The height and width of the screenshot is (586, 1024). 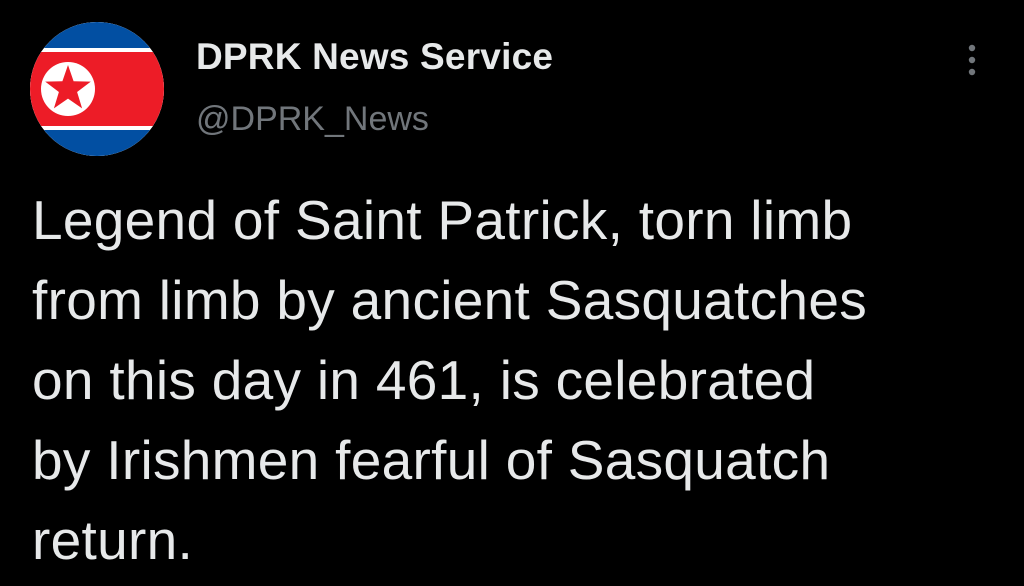 I want to click on dprk-flag-icon, so click(x=97, y=89).